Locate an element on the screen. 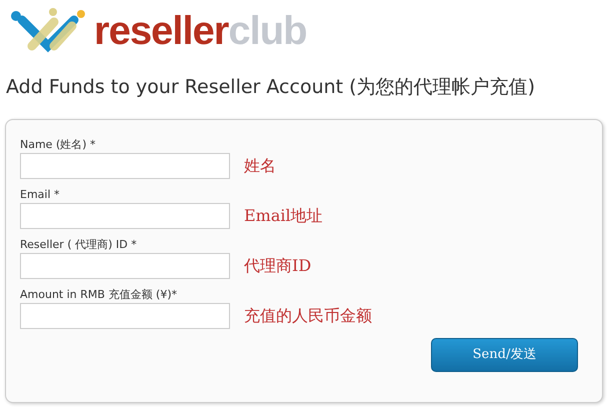 The image size is (607, 411). field-hint: 姓名 is located at coordinates (260, 165).